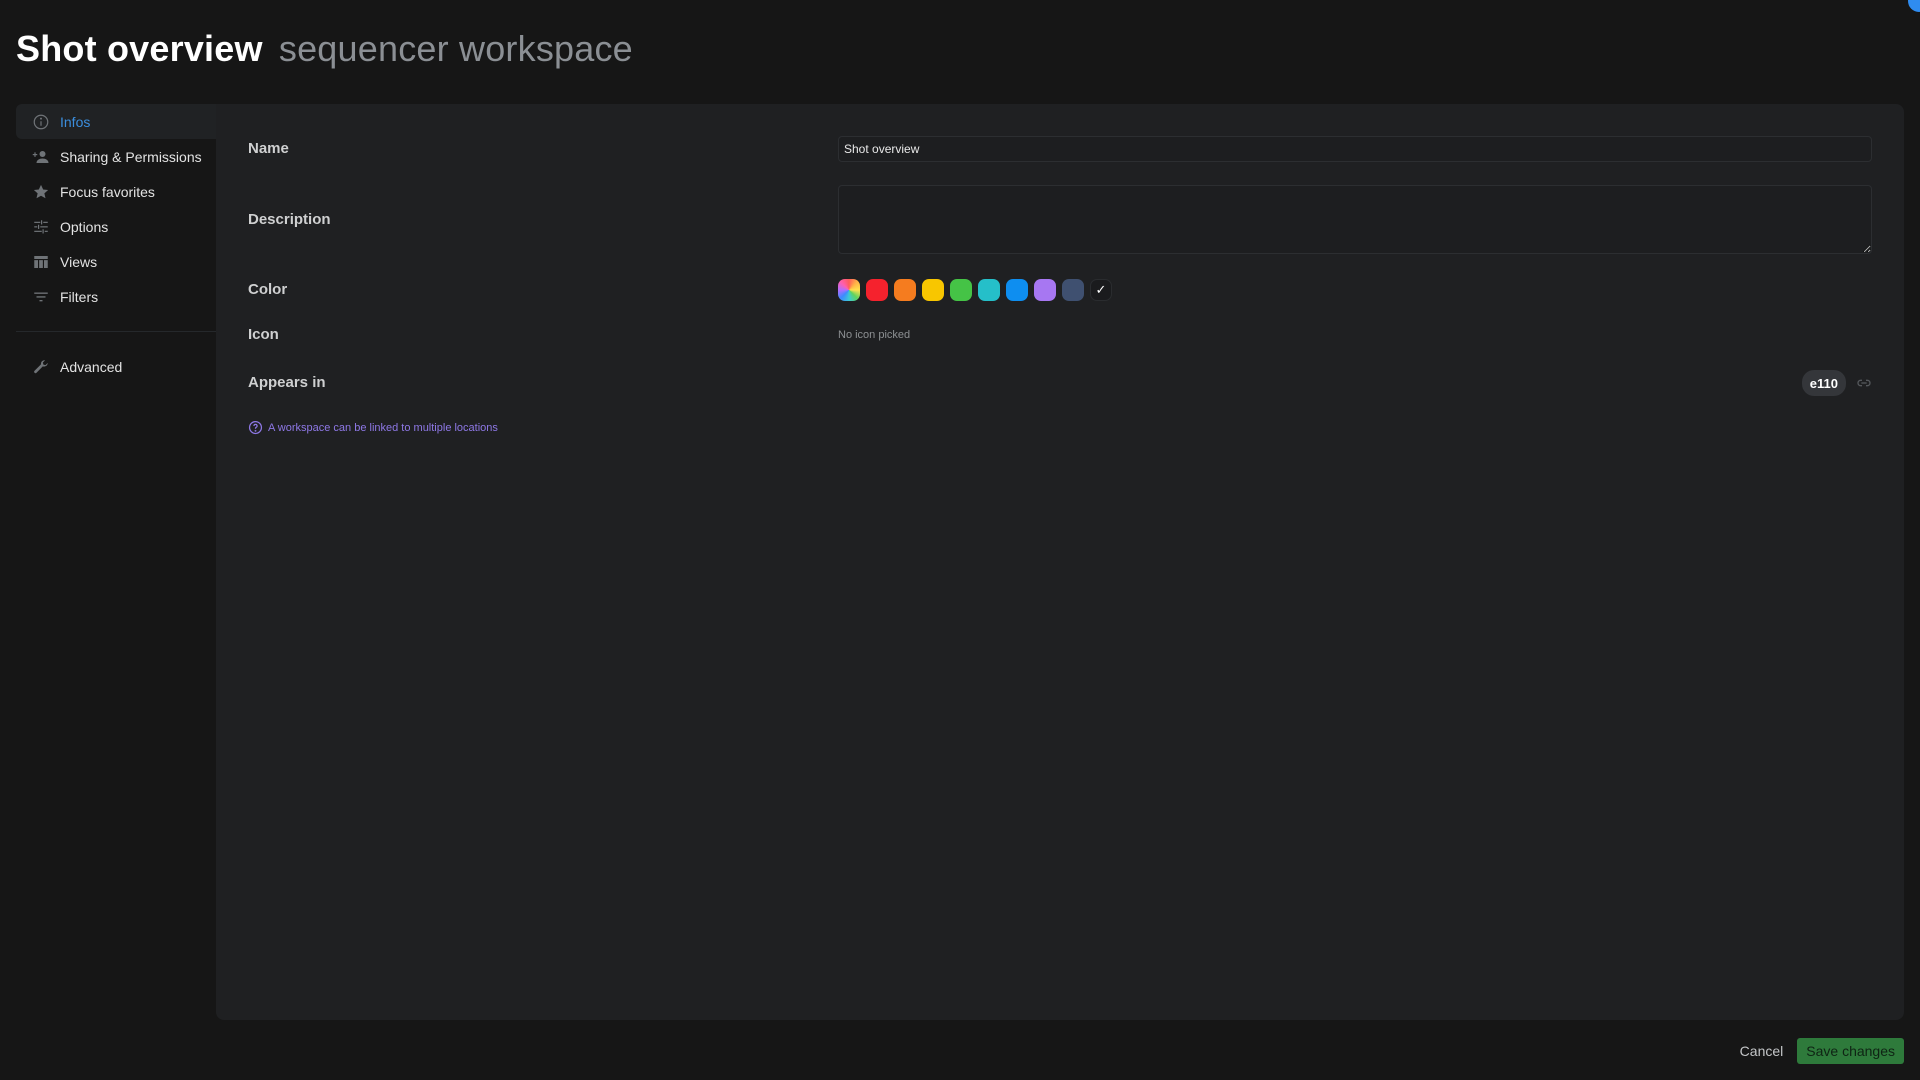 The height and width of the screenshot is (1080, 1920). Describe the element at coordinates (989, 290) in the screenshot. I see `color-swatch-teal` at that location.